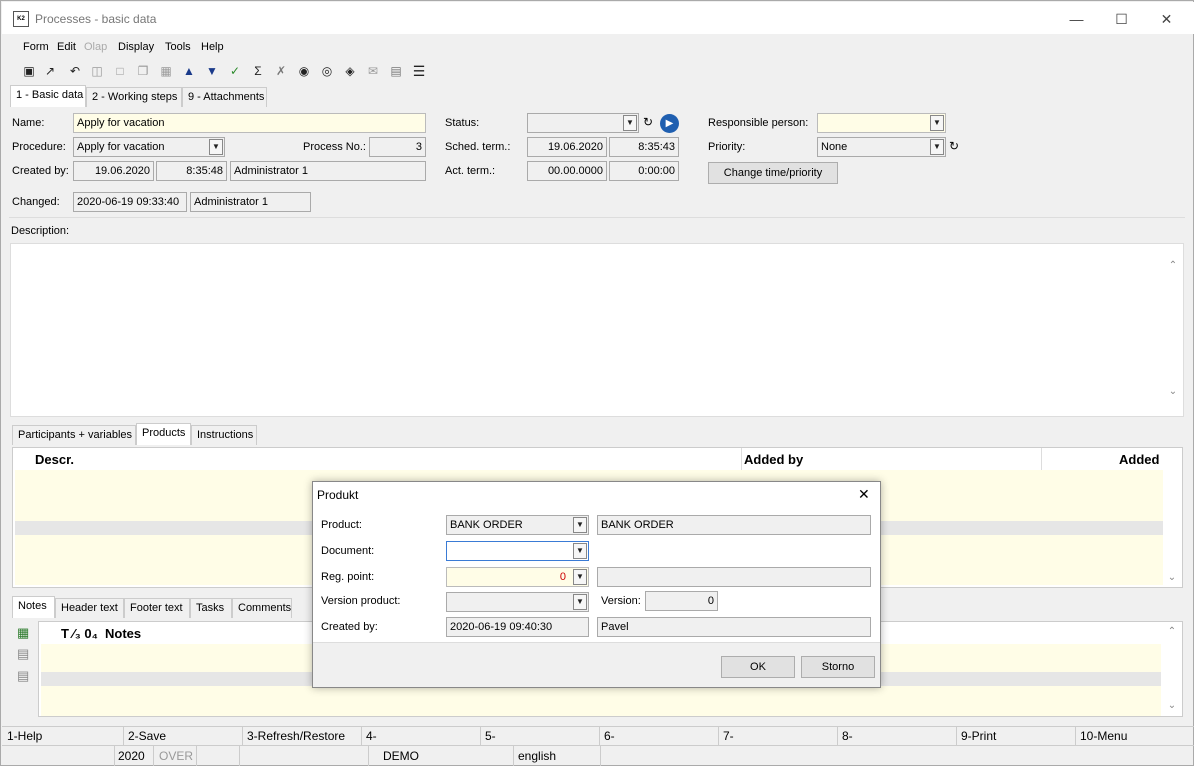 The width and height of the screenshot is (1194, 766). Describe the element at coordinates (74, 435) in the screenshot. I see `tab-participants-variables: Participants + variables` at that location.